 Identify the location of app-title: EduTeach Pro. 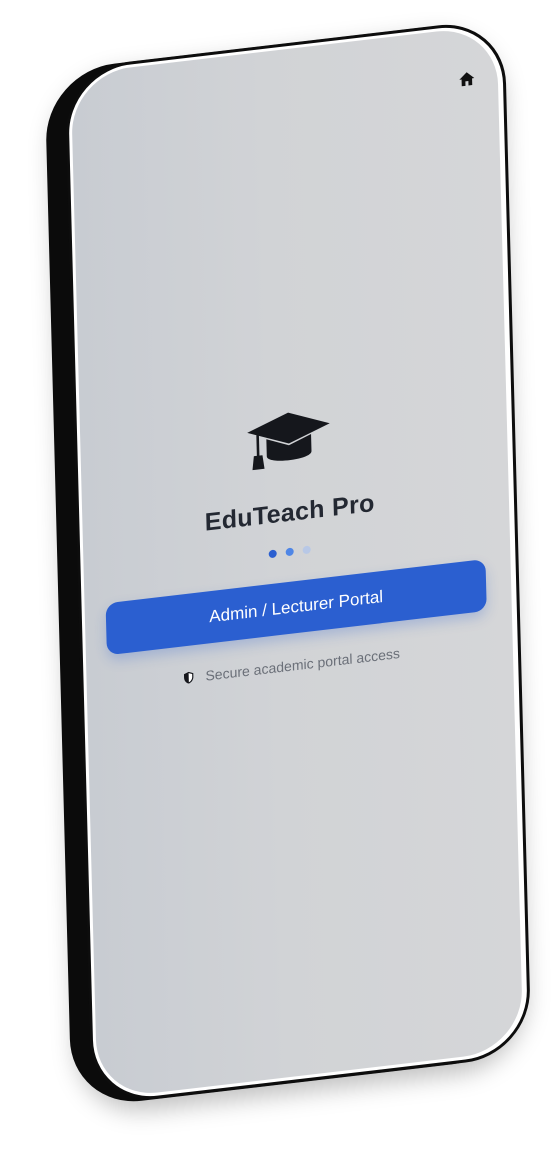
(289, 512).